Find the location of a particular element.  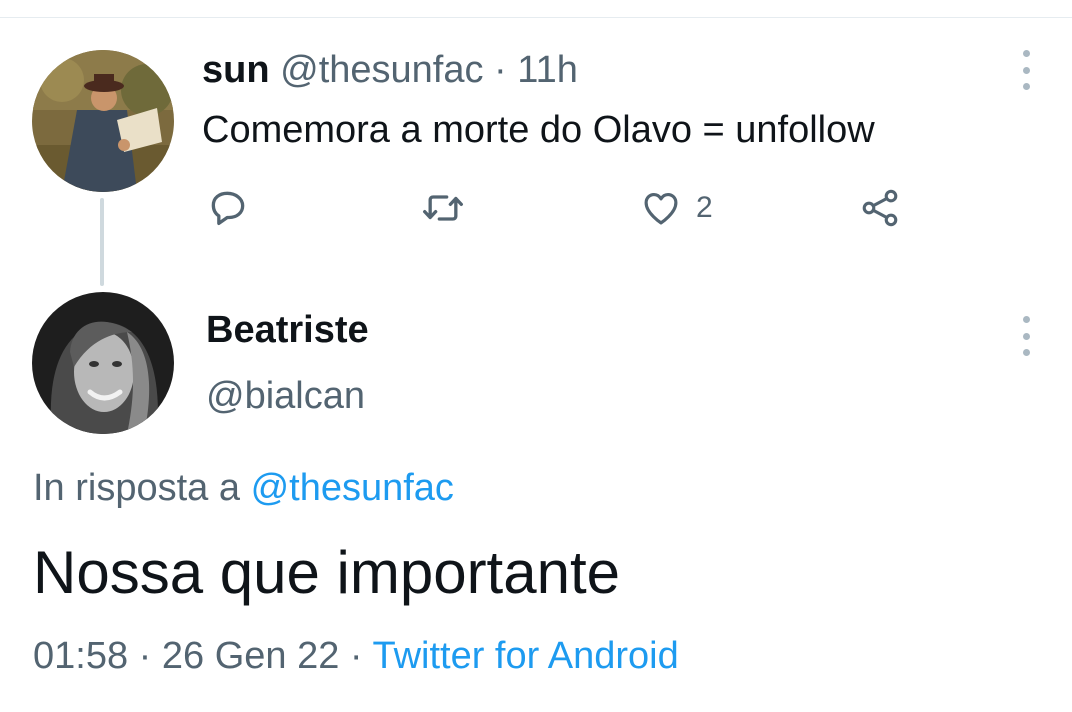

portrait-avatar-icon is located at coordinates (103, 363).